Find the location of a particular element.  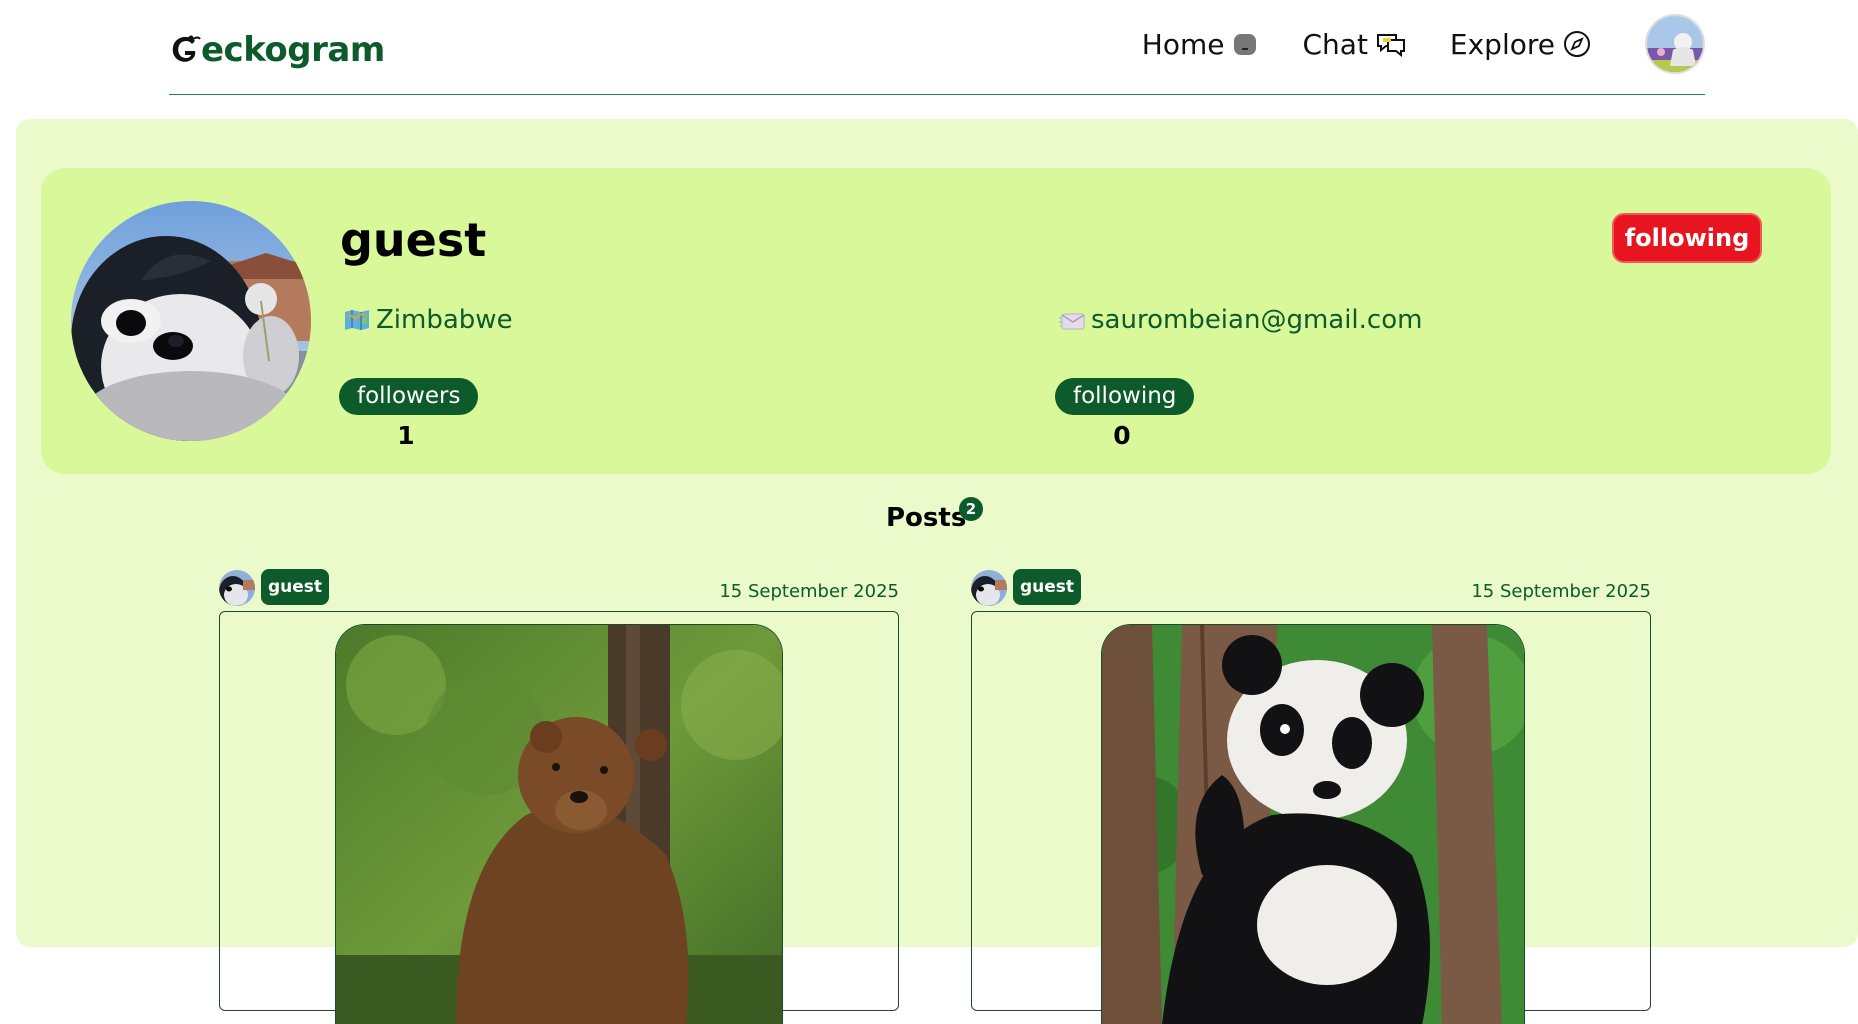

chat-icon is located at coordinates (1391, 44).